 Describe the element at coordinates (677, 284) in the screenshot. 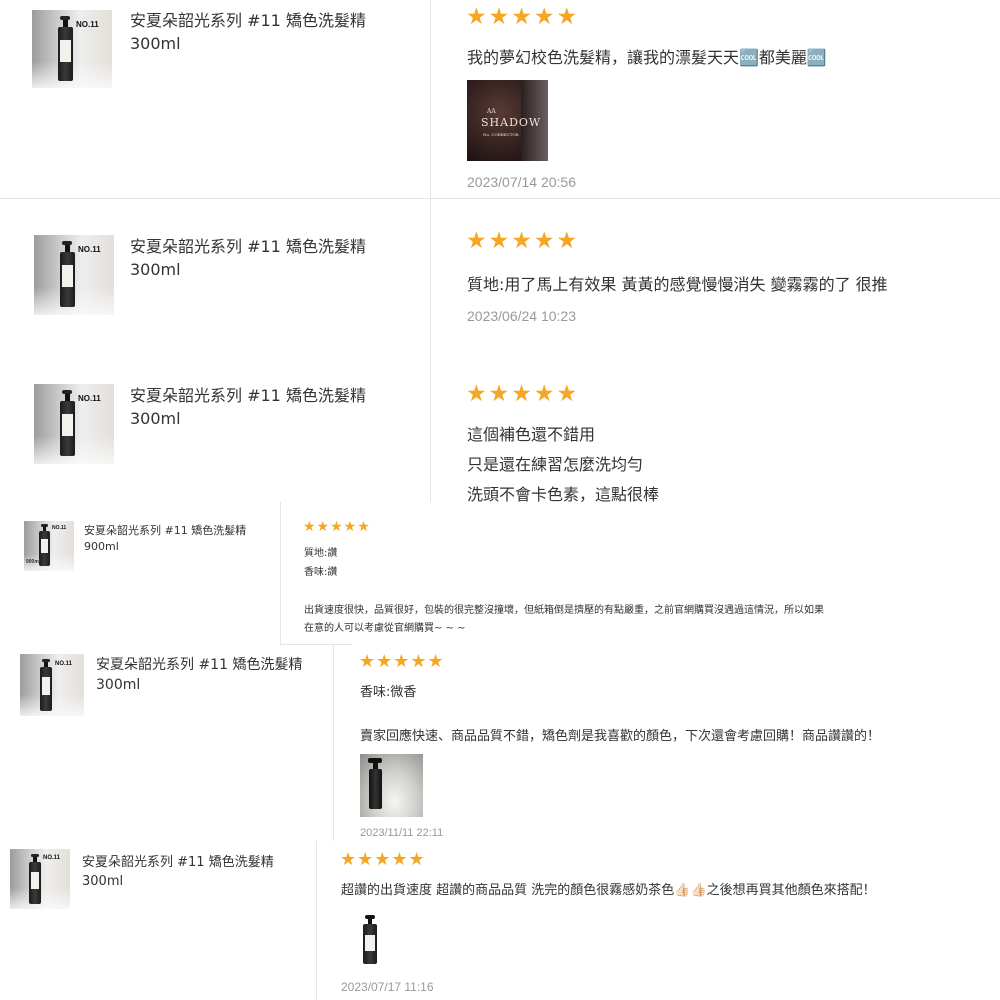

I see `review-text: 質地:用了馬上有效果 黃黃的感覺慢慢消失 變霧霧的了 很推` at that location.